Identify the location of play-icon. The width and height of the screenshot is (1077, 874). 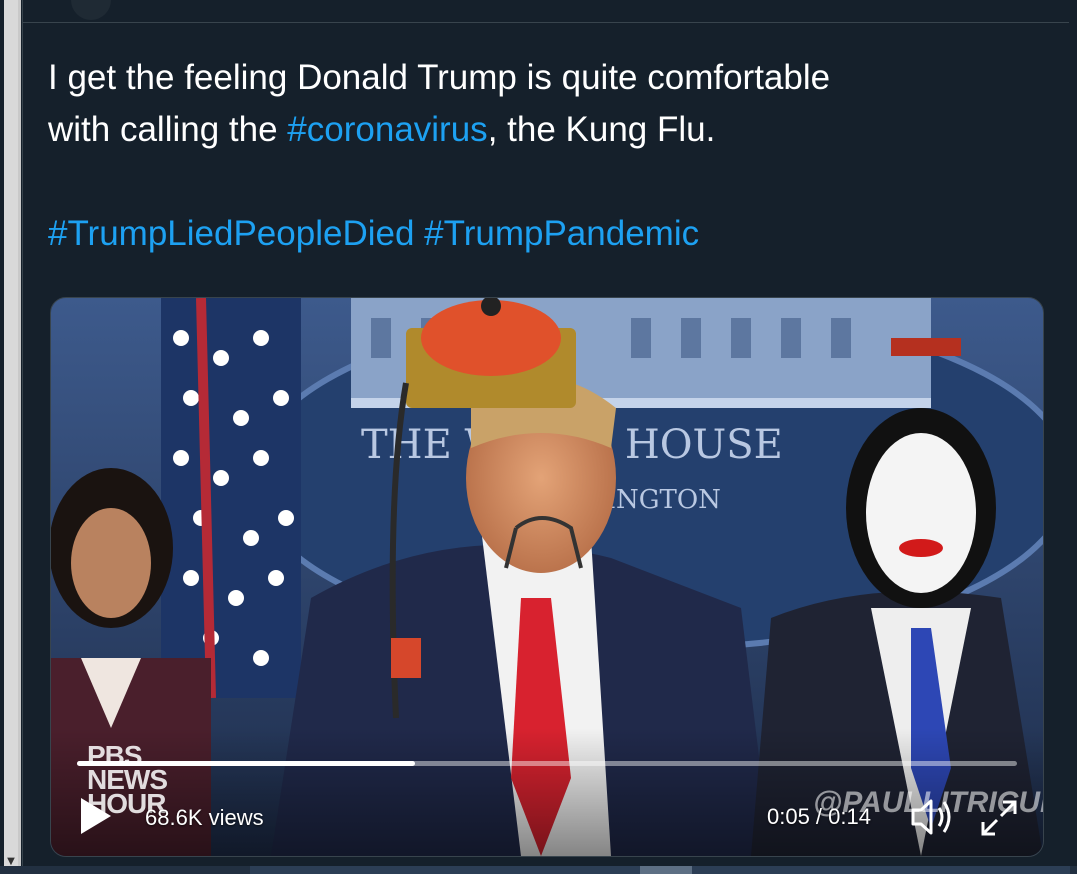
(96, 816).